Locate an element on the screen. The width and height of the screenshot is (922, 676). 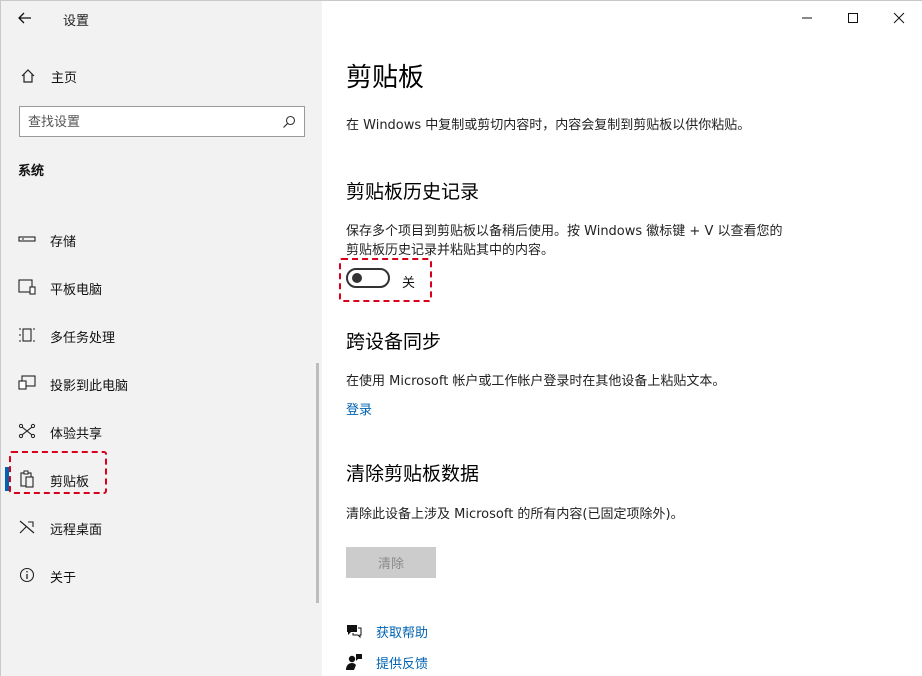
sidebar-item-multitasking: 多任务处理 is located at coordinates (161, 335).